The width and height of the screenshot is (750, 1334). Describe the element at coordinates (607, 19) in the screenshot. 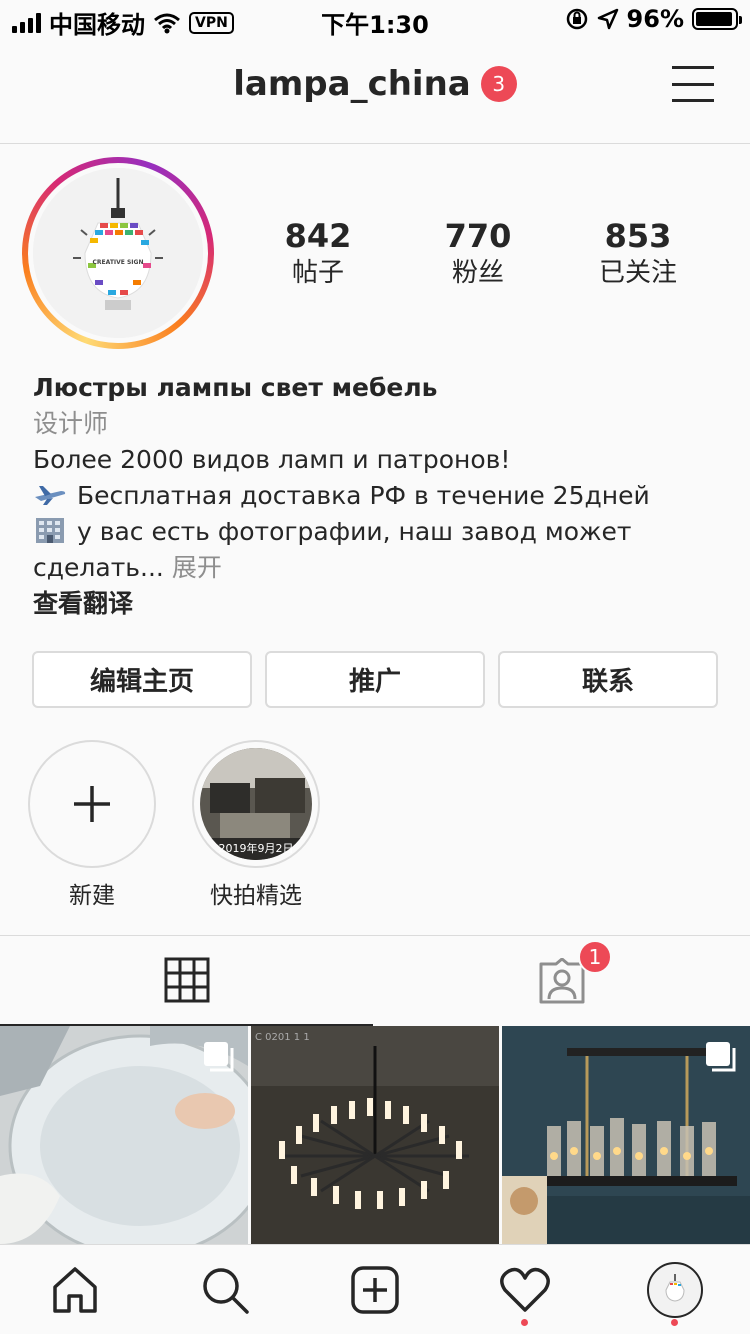

I see `location-arrow-icon` at that location.